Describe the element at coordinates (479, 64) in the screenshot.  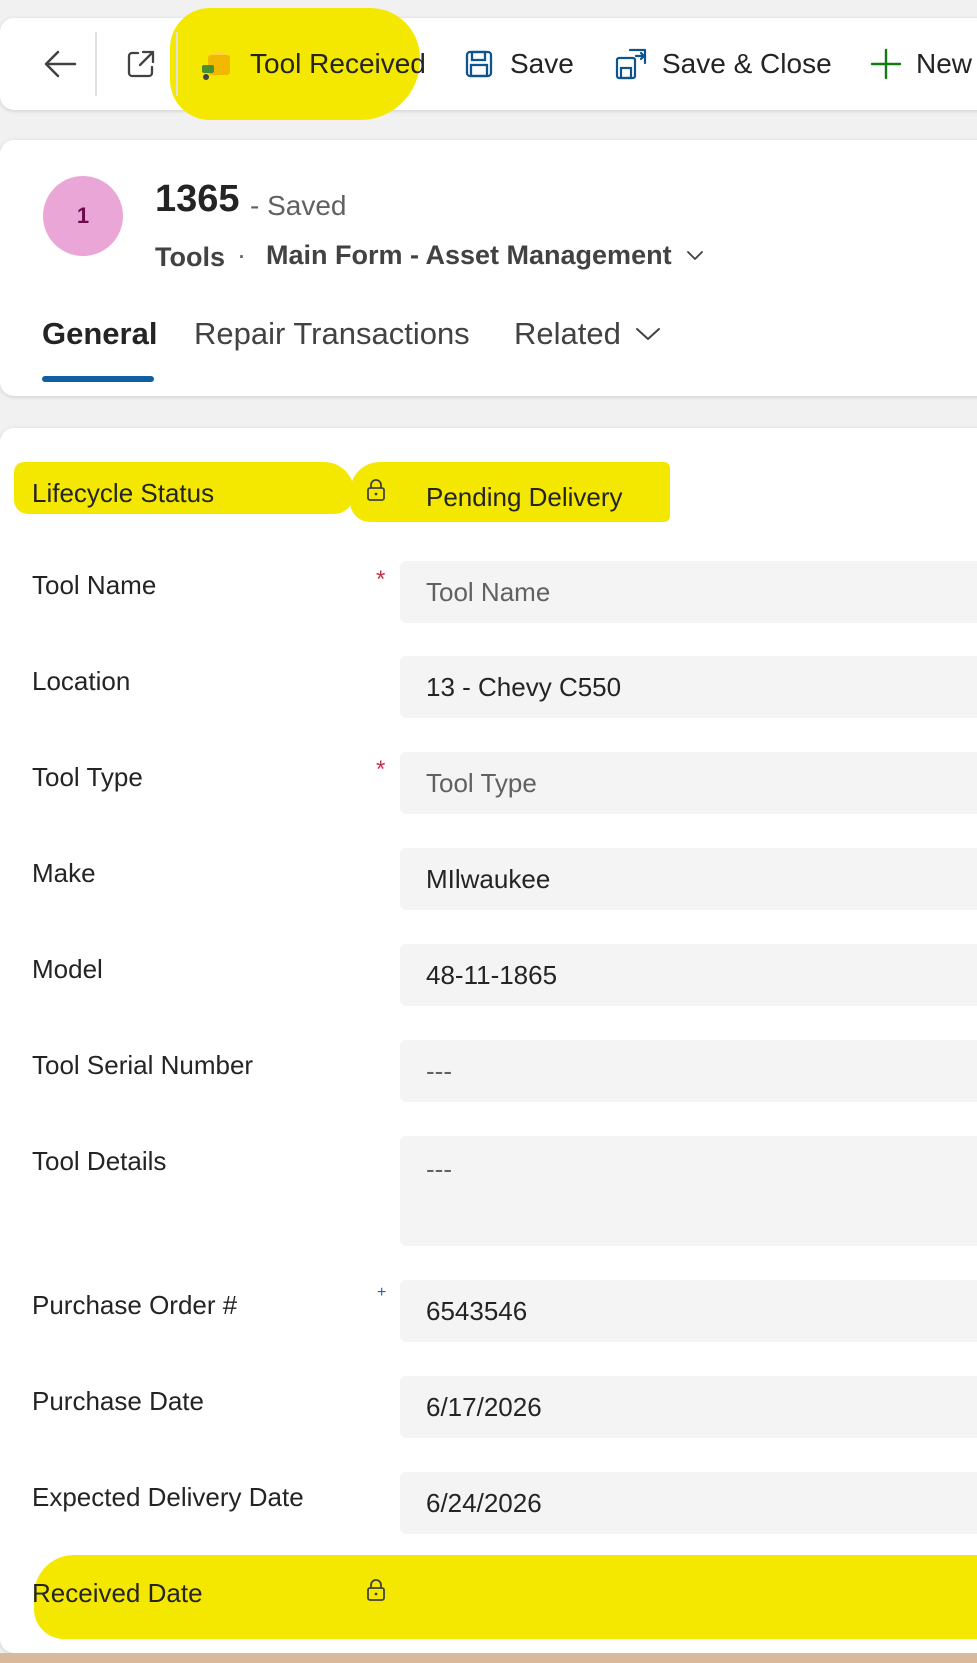
I see `save-icon` at that location.